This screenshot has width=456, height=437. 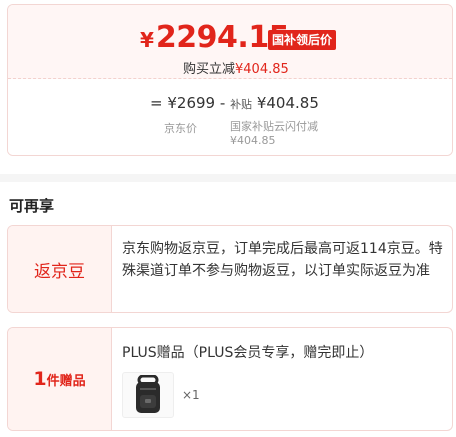 I want to click on gift-label: 件赠品, so click(x=66, y=381).